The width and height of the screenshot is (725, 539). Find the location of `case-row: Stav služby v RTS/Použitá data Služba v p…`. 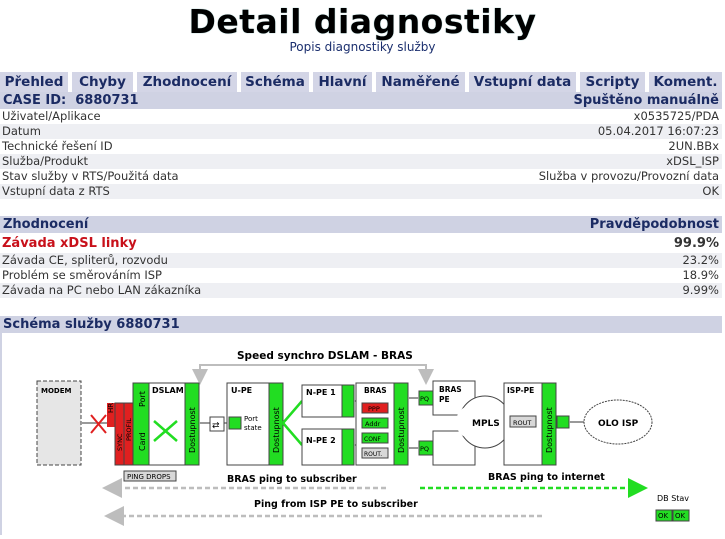

case-row: Stav služby v RTS/Použitá data Služba v p… is located at coordinates (361, 176).